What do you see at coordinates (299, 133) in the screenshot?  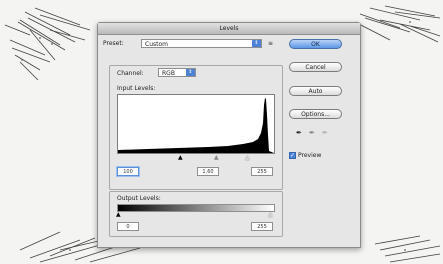 I see `black-eyedropper-icon: ✒` at bounding box center [299, 133].